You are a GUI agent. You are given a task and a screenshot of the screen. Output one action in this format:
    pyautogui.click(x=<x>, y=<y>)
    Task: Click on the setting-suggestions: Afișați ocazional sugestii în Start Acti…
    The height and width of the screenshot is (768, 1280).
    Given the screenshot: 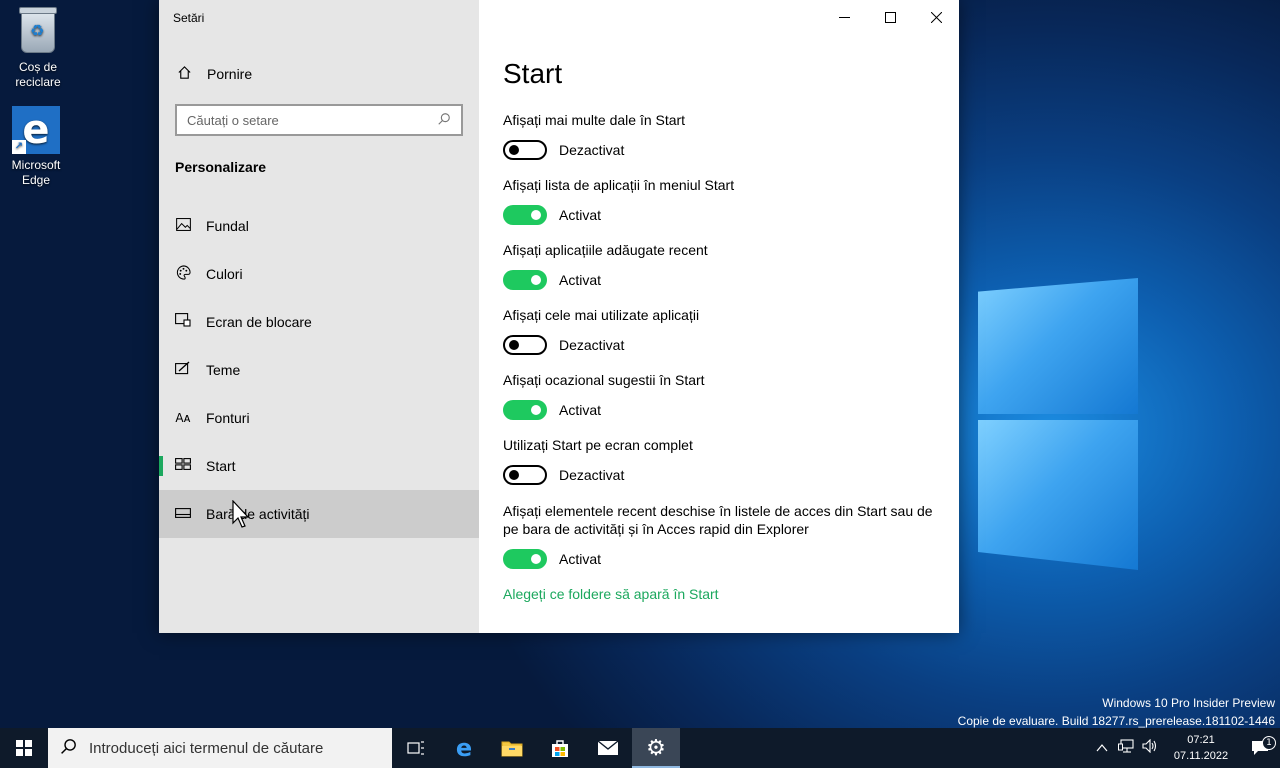 What is the action you would take?
    pyautogui.click(x=723, y=395)
    